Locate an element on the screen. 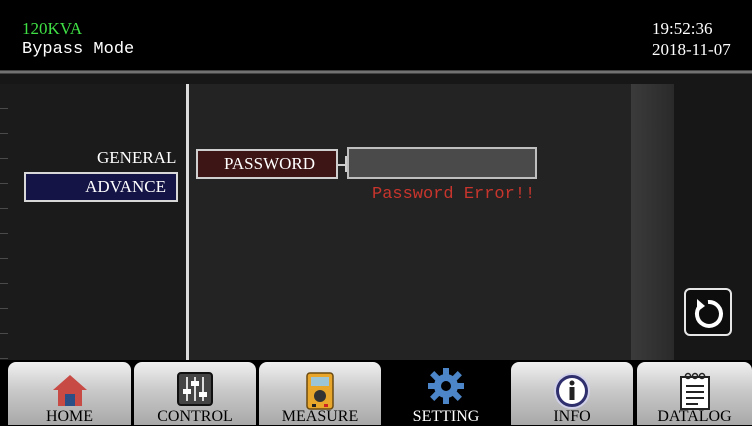 The image size is (752, 426). menu-ruler is located at coordinates (4, 222).